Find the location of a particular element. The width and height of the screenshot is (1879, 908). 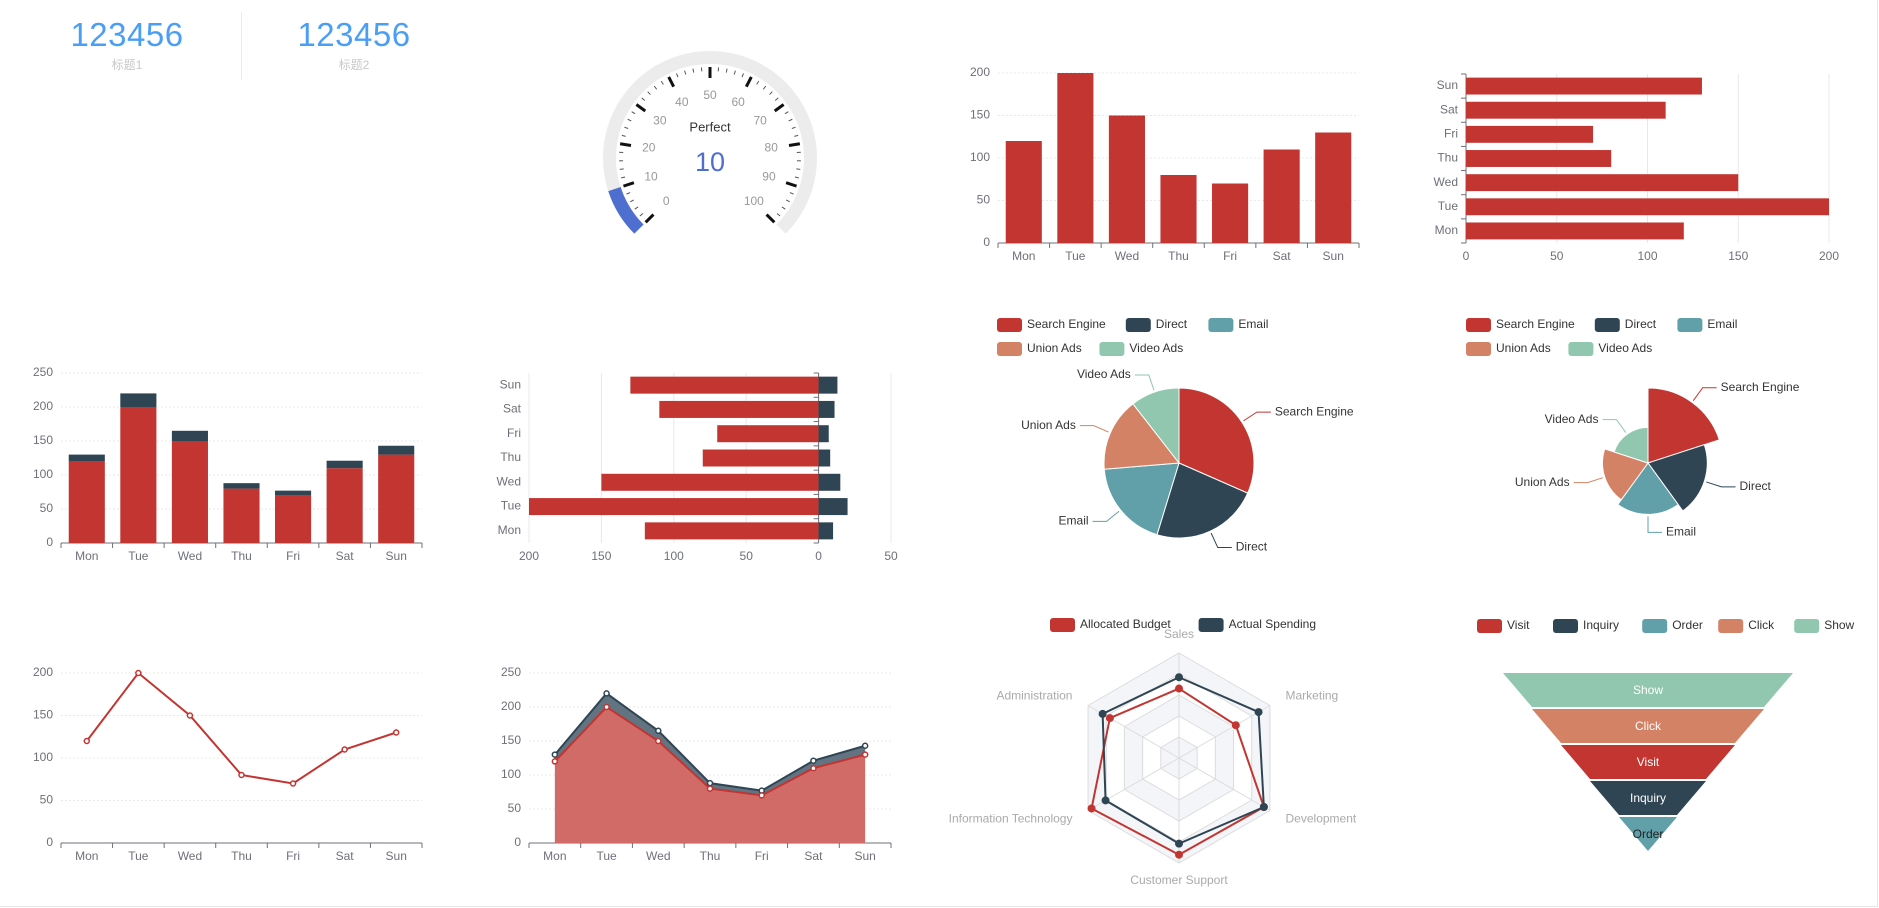

funnel-legend-label: Inquiry is located at coordinates (1601, 625).